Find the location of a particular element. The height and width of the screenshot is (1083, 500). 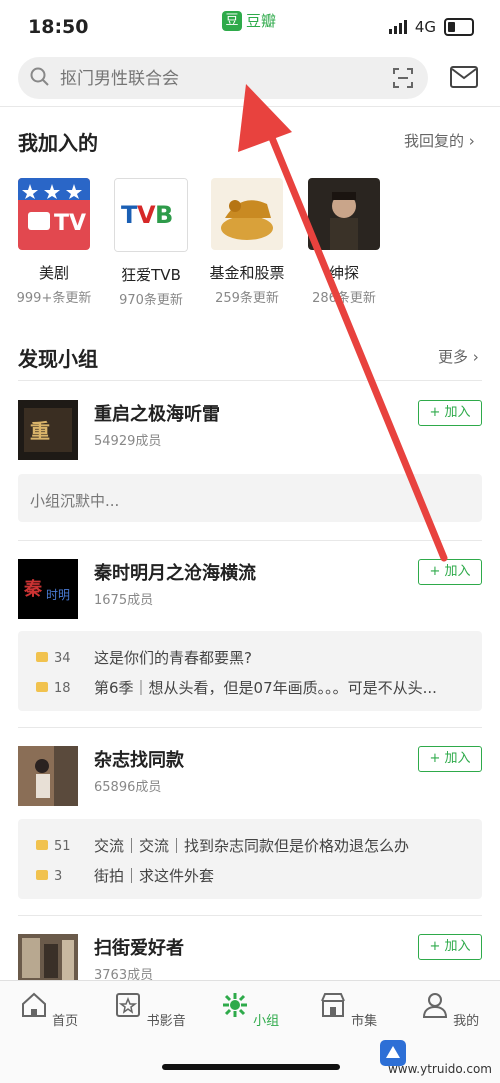

shop-icon is located at coordinates (333, 1005).